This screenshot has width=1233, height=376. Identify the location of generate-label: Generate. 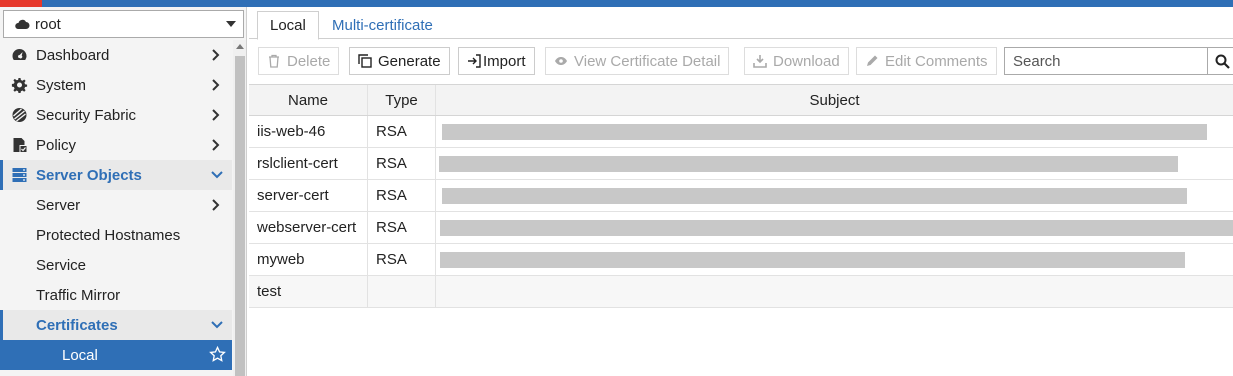
(409, 61).